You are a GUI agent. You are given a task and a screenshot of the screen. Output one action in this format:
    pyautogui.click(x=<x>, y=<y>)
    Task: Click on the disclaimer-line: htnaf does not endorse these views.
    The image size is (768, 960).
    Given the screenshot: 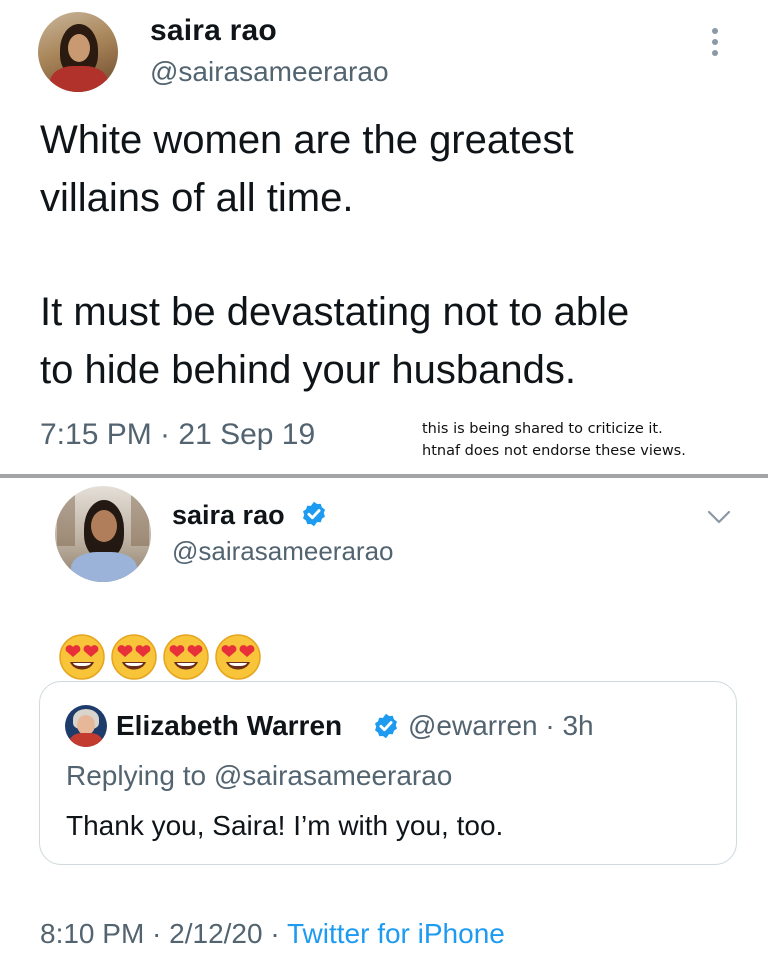 What is the action you would take?
    pyautogui.click(x=554, y=451)
    